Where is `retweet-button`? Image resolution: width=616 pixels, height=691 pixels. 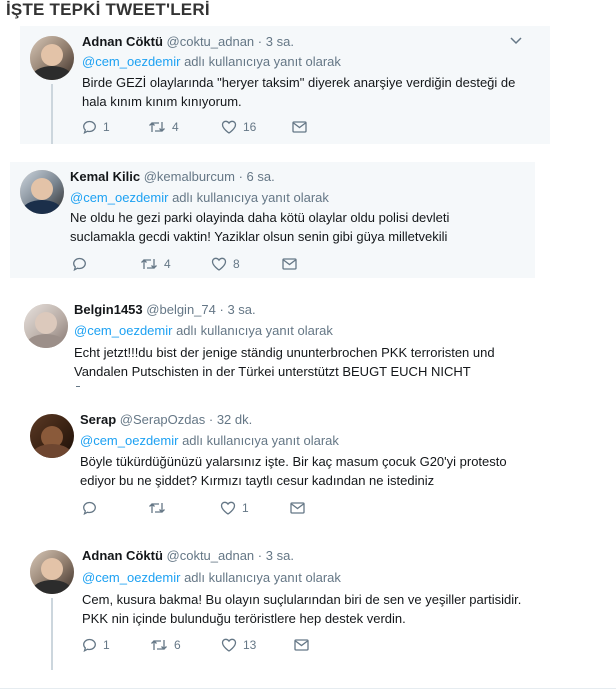
retweet-button is located at coordinates (160, 507).